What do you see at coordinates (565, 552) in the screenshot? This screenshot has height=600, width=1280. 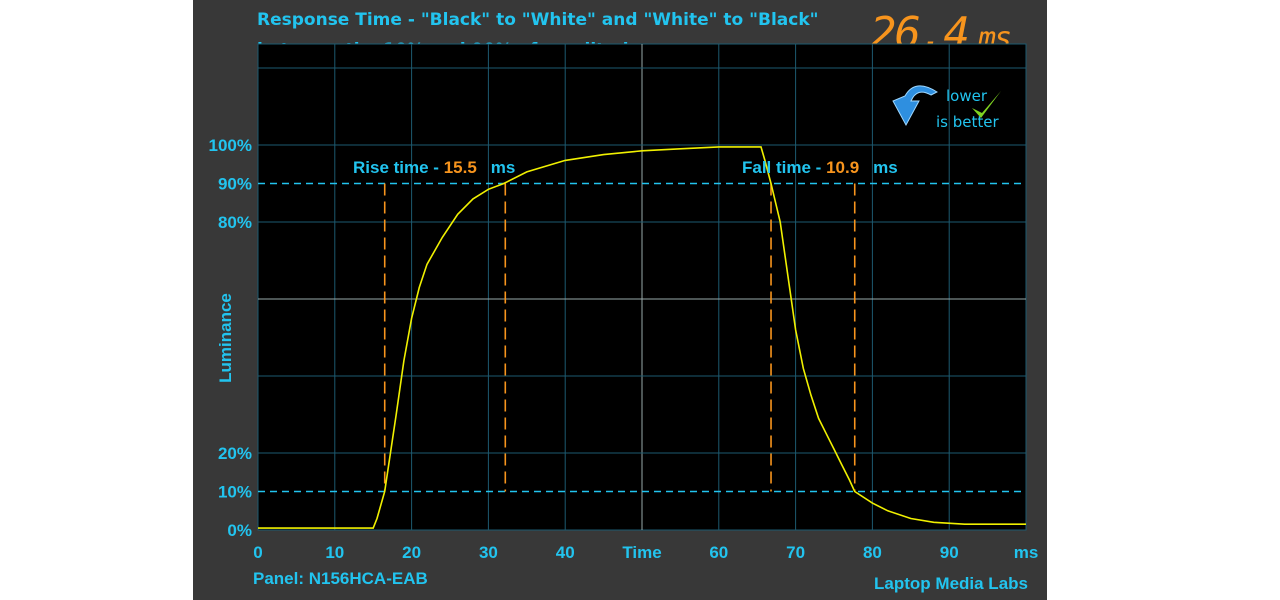 I see `x-tick-label: 40` at bounding box center [565, 552].